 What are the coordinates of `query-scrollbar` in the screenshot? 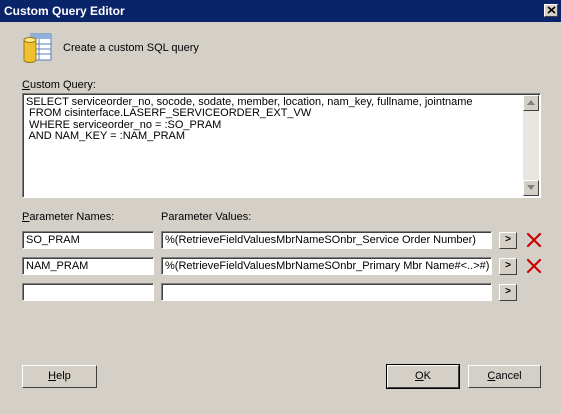 It's located at (531, 145).